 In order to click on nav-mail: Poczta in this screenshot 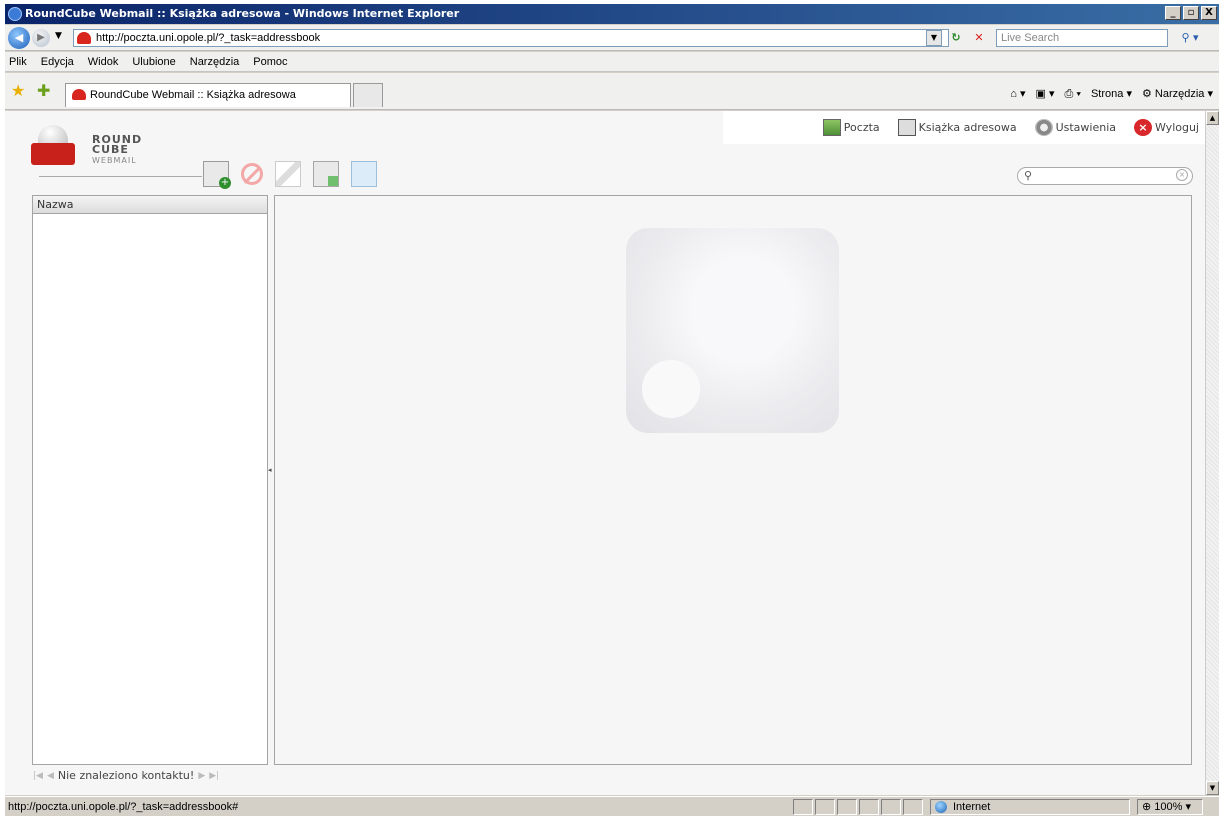, I will do `click(851, 127)`.